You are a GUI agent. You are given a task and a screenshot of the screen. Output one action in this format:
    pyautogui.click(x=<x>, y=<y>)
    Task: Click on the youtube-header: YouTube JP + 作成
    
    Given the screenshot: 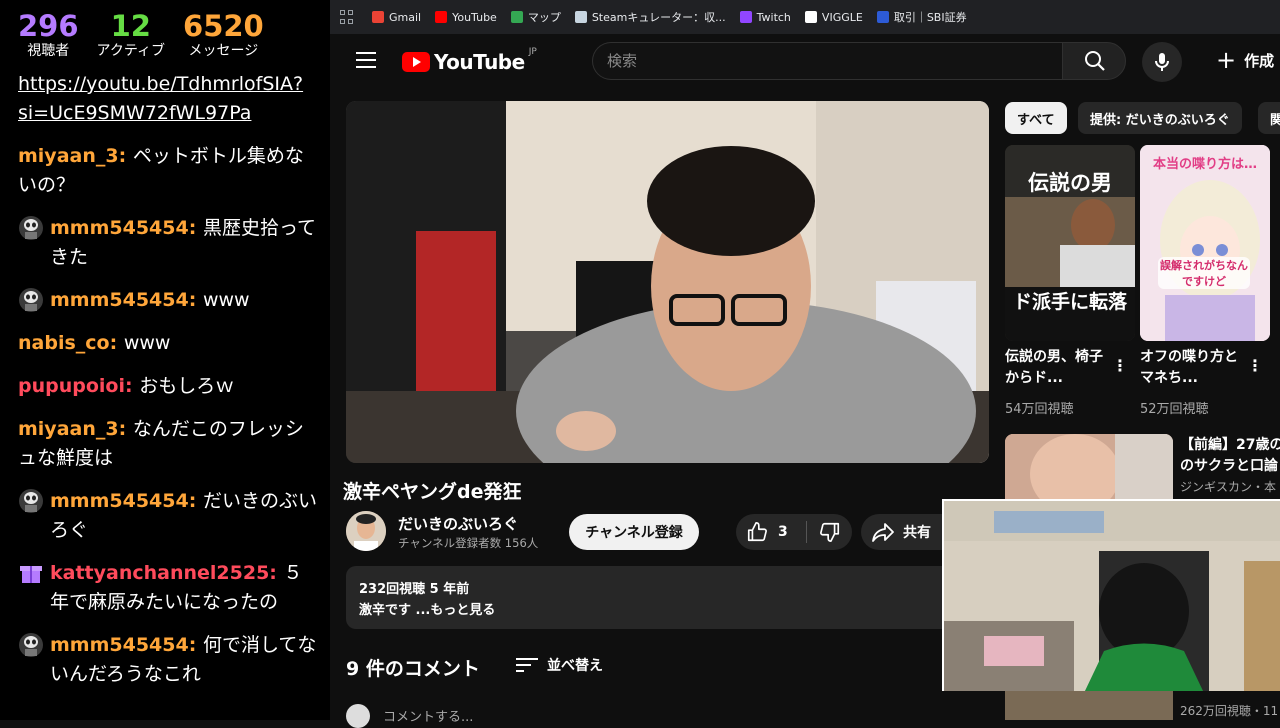 What is the action you would take?
    pyautogui.click(x=805, y=62)
    